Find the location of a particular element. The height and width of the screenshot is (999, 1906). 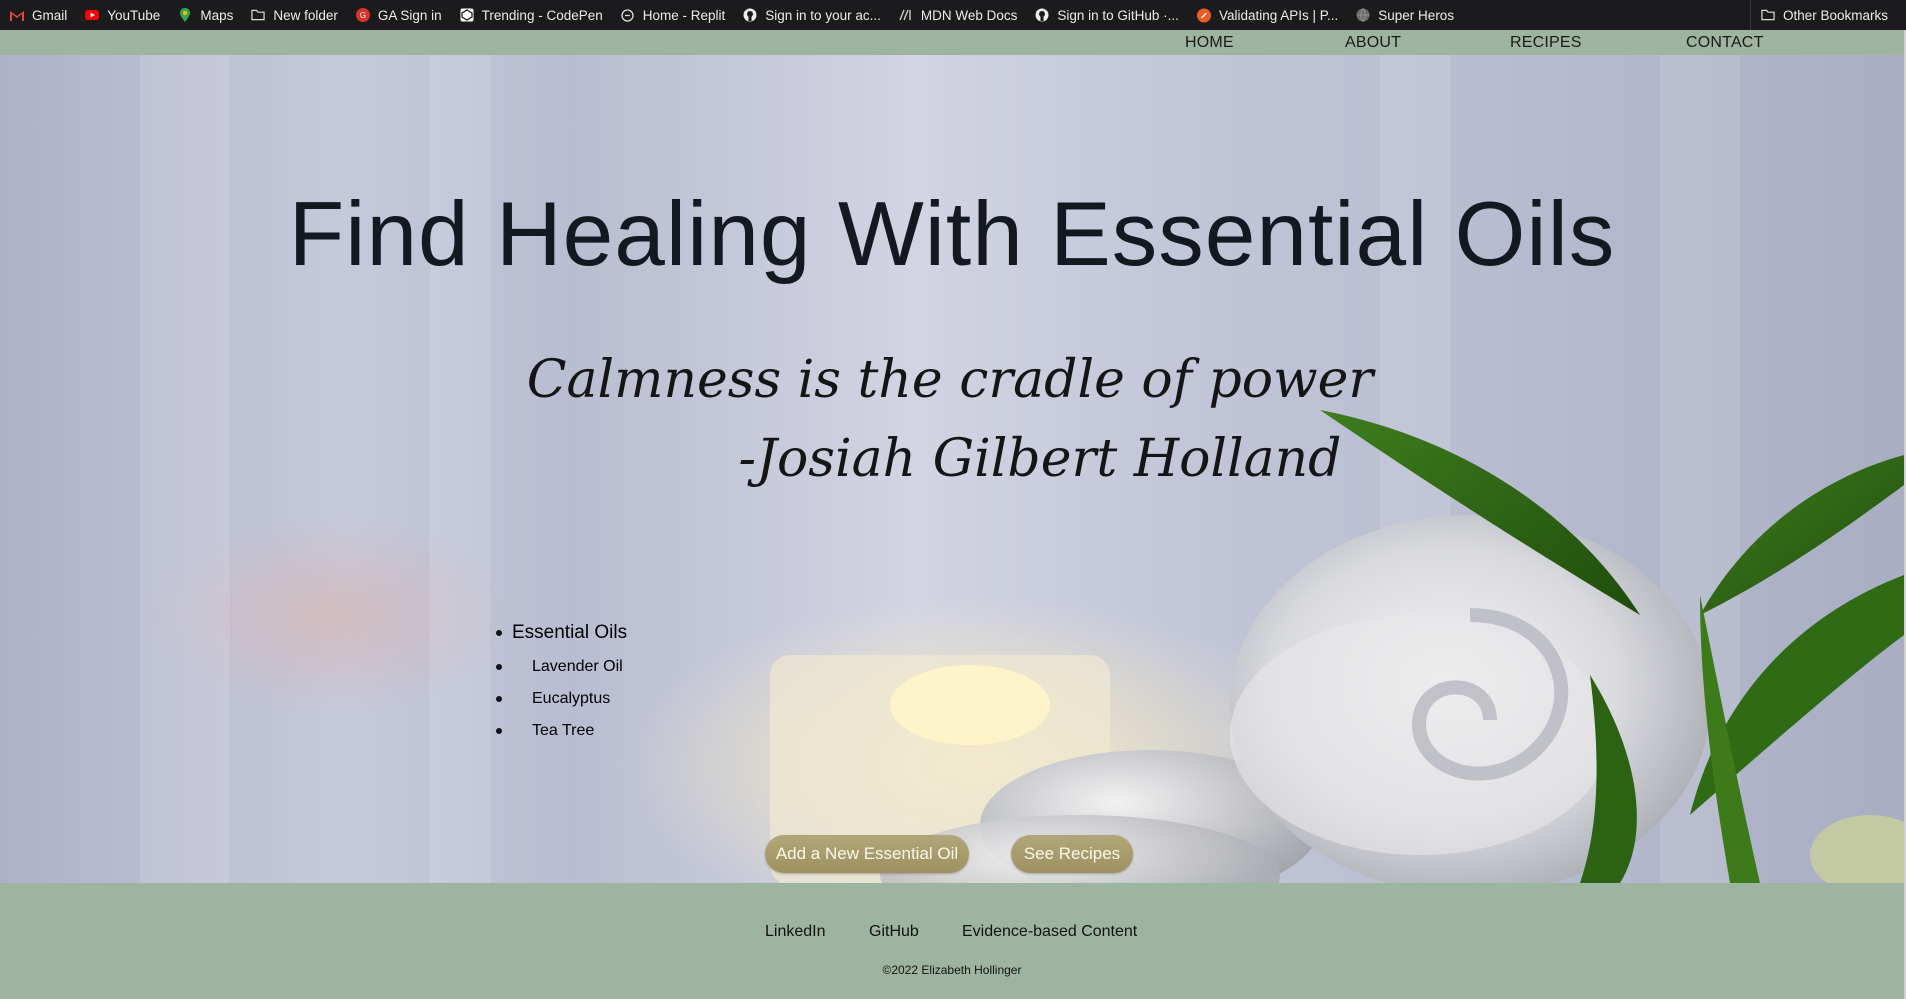

list-heading-label: Essential Oils is located at coordinates (570, 632).